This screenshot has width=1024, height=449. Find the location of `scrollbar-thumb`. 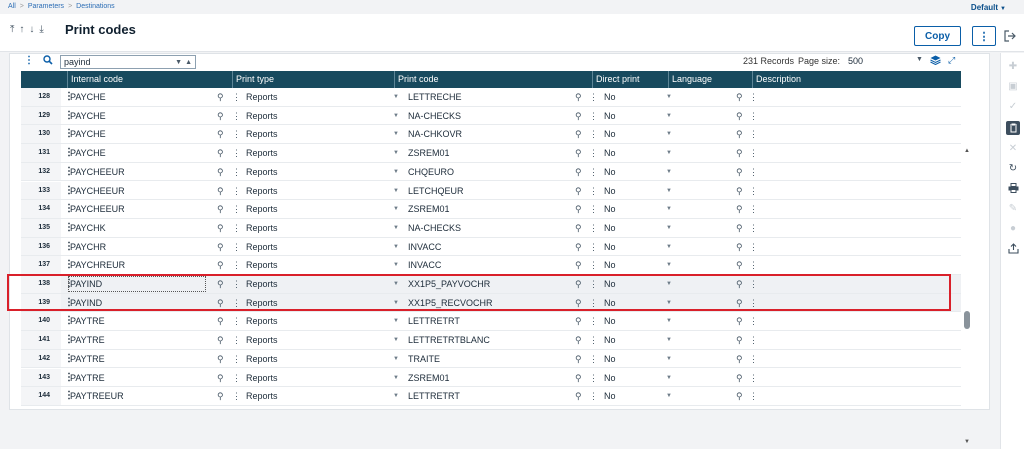

scrollbar-thumb is located at coordinates (967, 320).